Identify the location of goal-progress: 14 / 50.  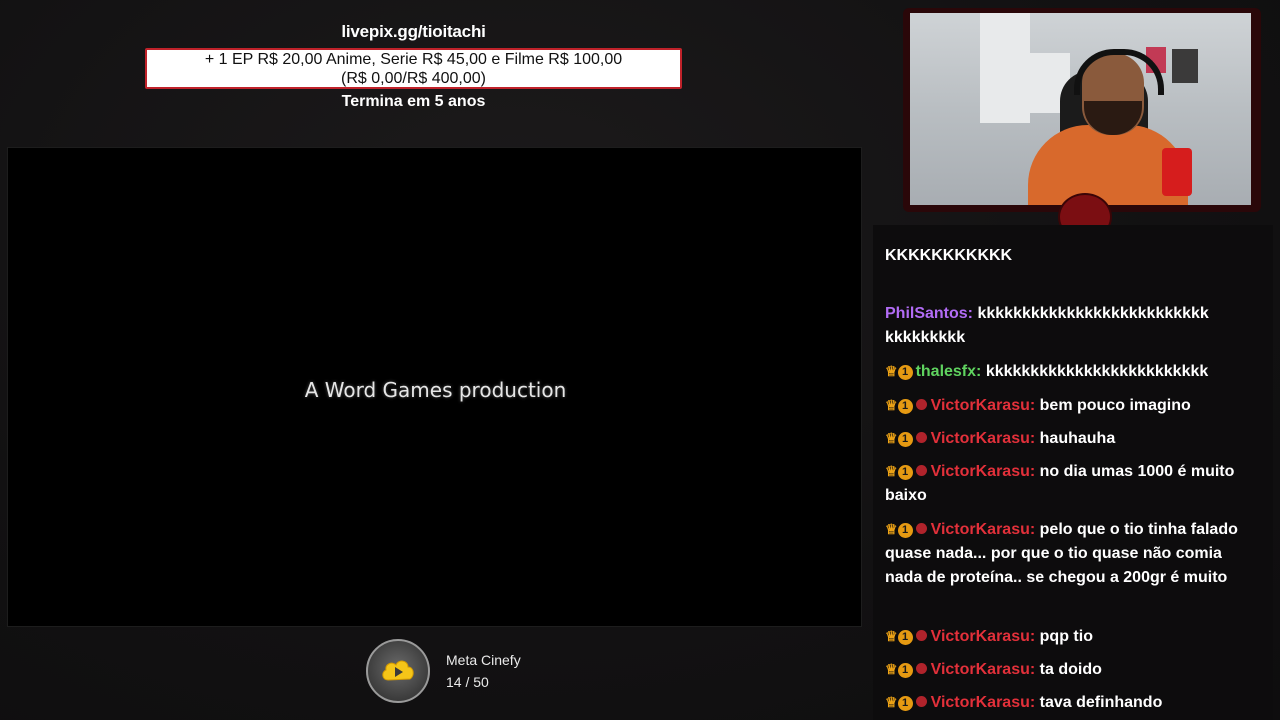
(467, 682).